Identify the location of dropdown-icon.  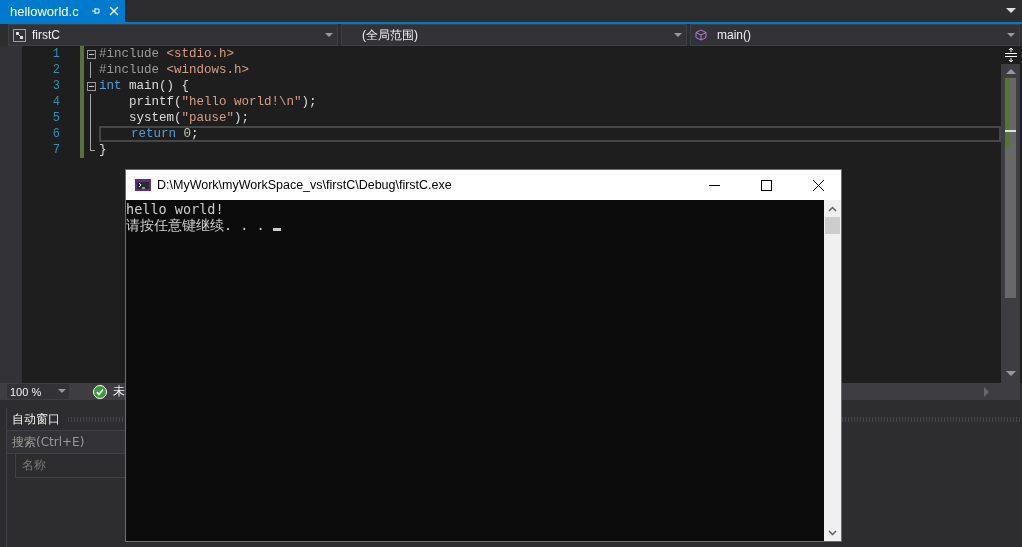
(1011, 11).